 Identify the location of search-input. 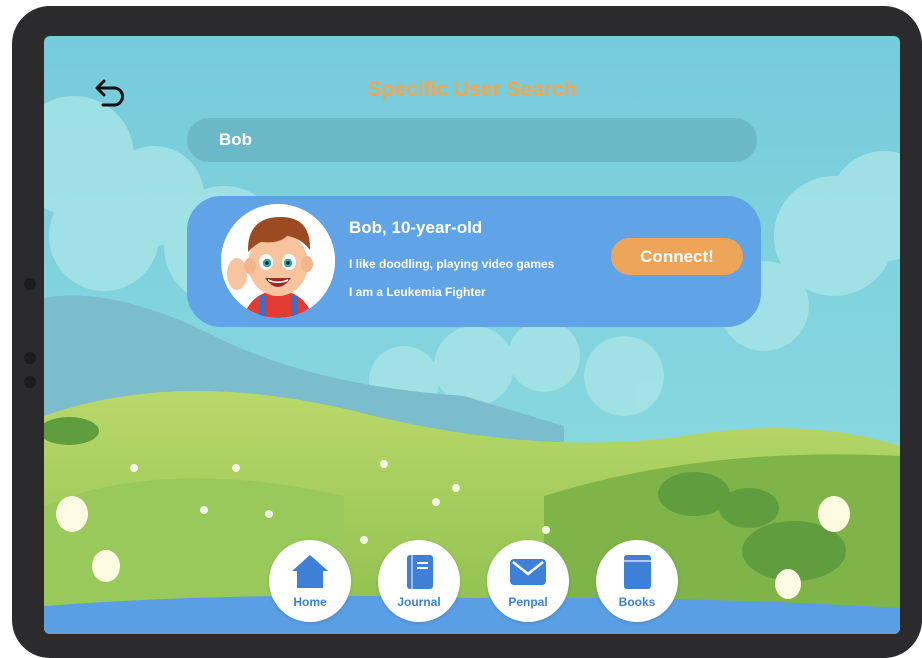
(472, 140).